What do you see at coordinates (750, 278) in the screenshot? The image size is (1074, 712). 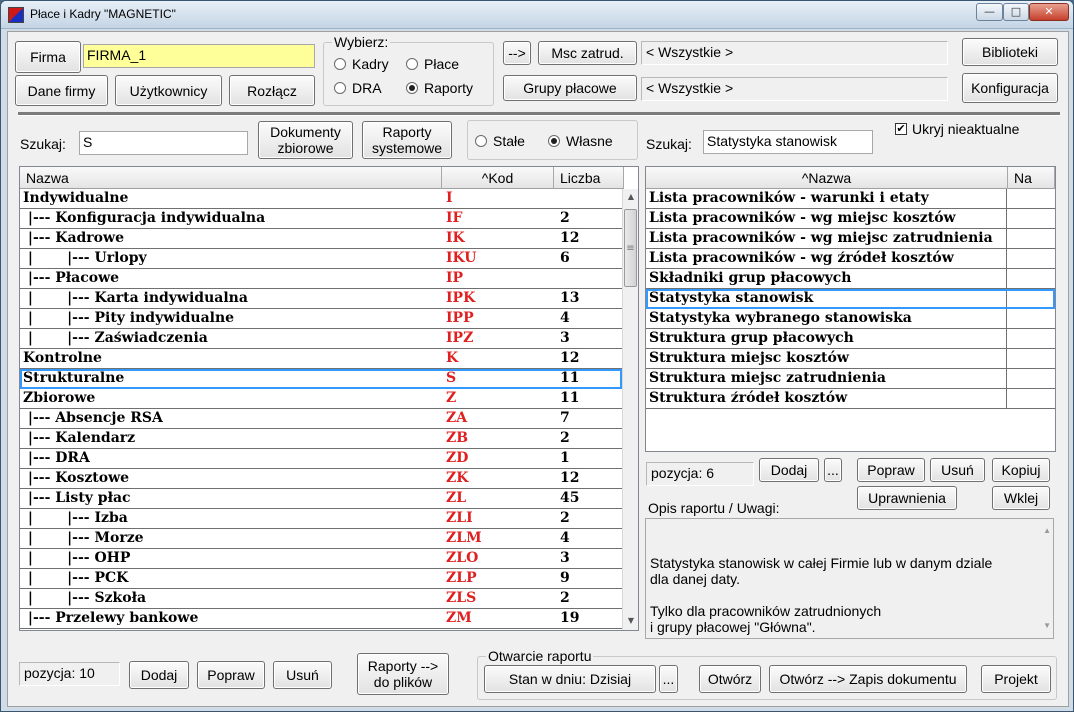 I see `cell-report-name: Składniki grup płacowych` at bounding box center [750, 278].